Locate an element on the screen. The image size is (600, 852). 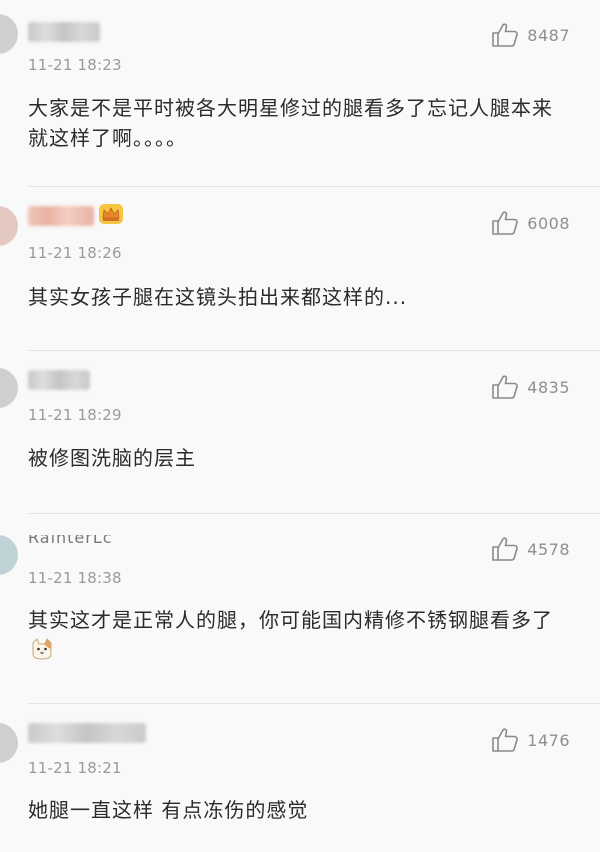
comment-text: 其实这才是正常人的腿，你可能国内精修不锈钢腿看多了 is located at coordinates (290, 620).